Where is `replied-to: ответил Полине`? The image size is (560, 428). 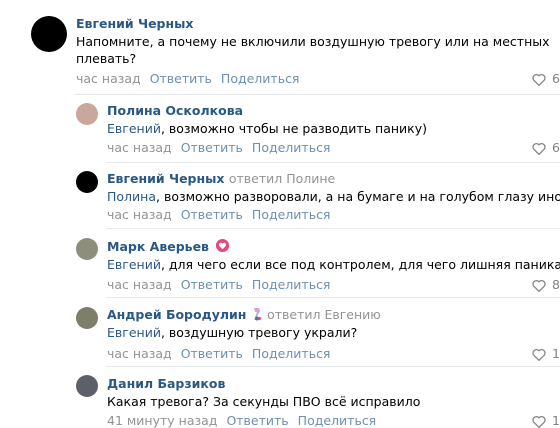
replied-to: ответил Полине is located at coordinates (282, 178).